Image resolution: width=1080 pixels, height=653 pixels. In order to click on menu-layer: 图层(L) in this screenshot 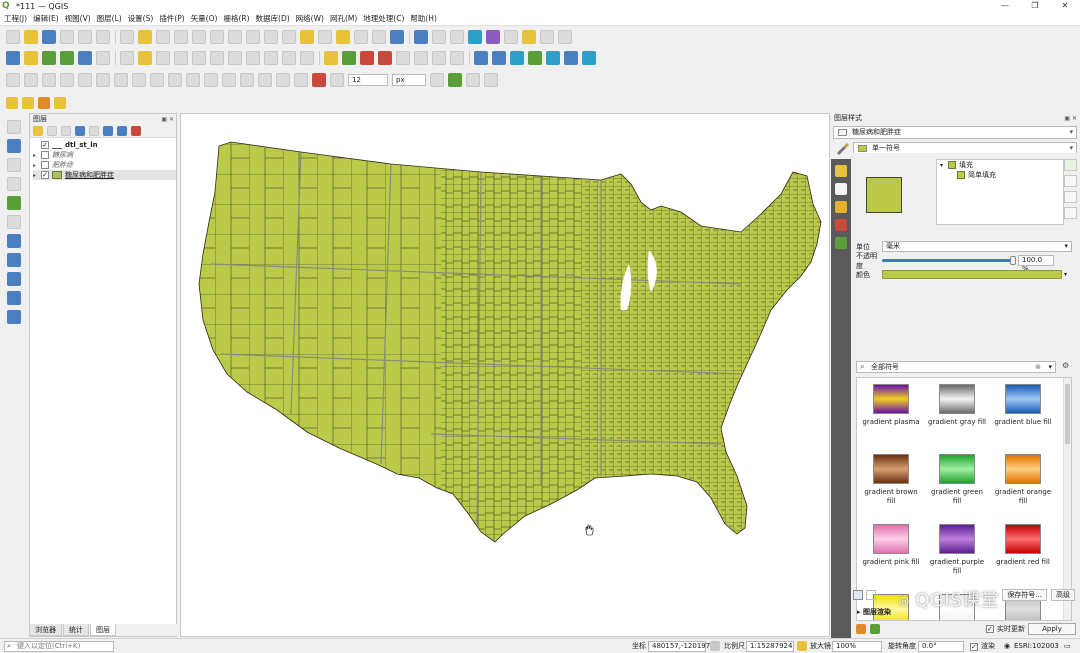, I will do `click(109, 18)`.